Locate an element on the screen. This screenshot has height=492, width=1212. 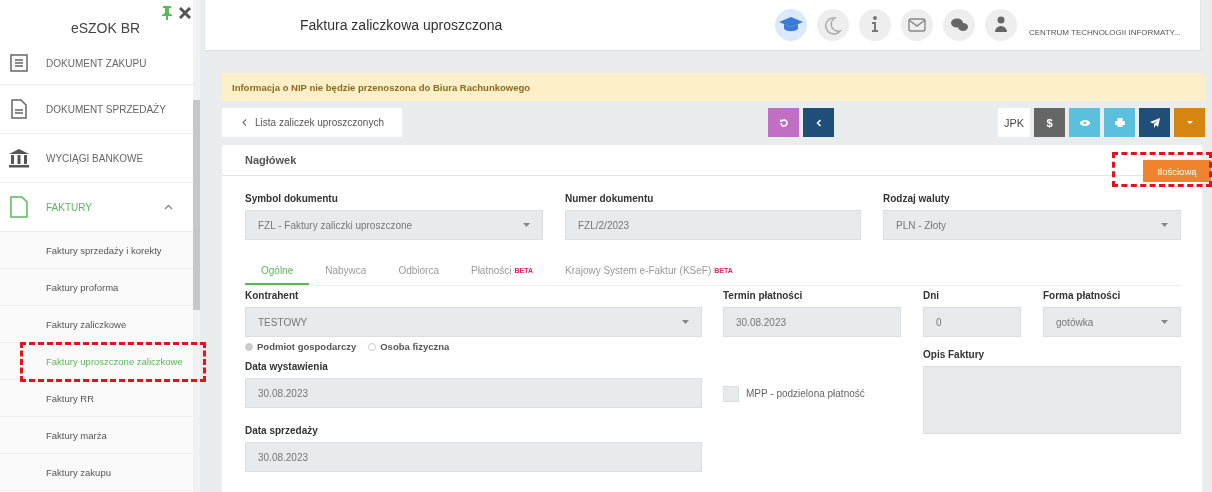
info-icon is located at coordinates (875, 25).